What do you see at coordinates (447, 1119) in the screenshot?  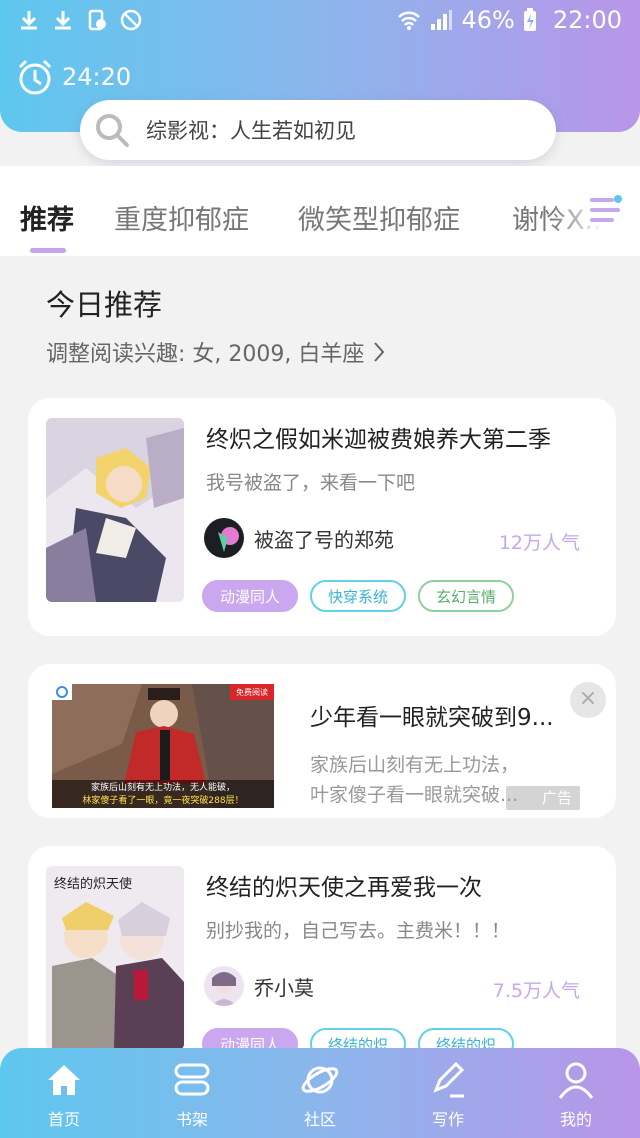 I see `nav-label: 写作` at bounding box center [447, 1119].